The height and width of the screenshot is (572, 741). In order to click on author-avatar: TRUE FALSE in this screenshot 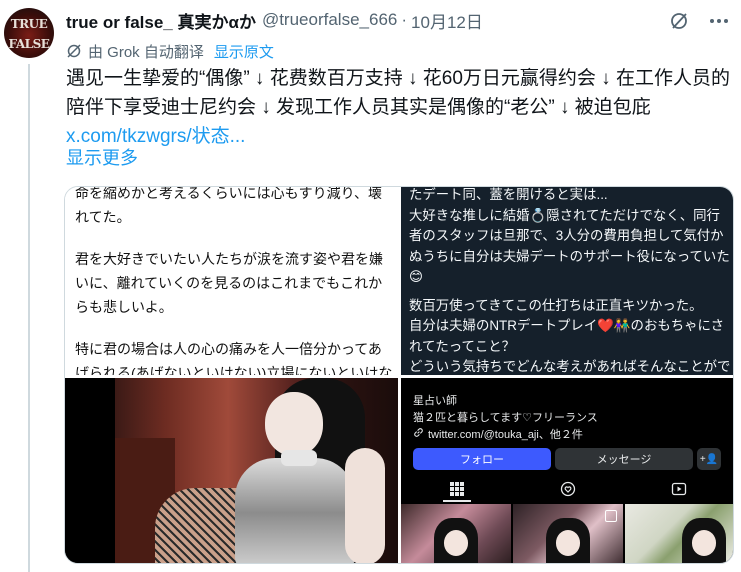, I will do `click(29, 33)`.